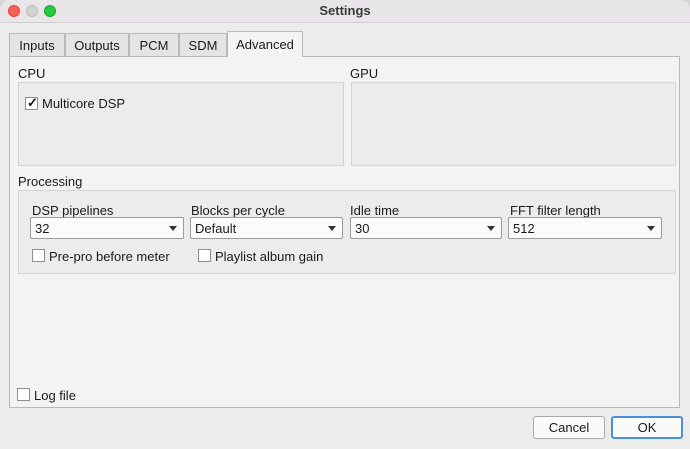  What do you see at coordinates (238, 210) in the screenshot?
I see `blocks-per-cycle-label: Blocks per cycle` at bounding box center [238, 210].